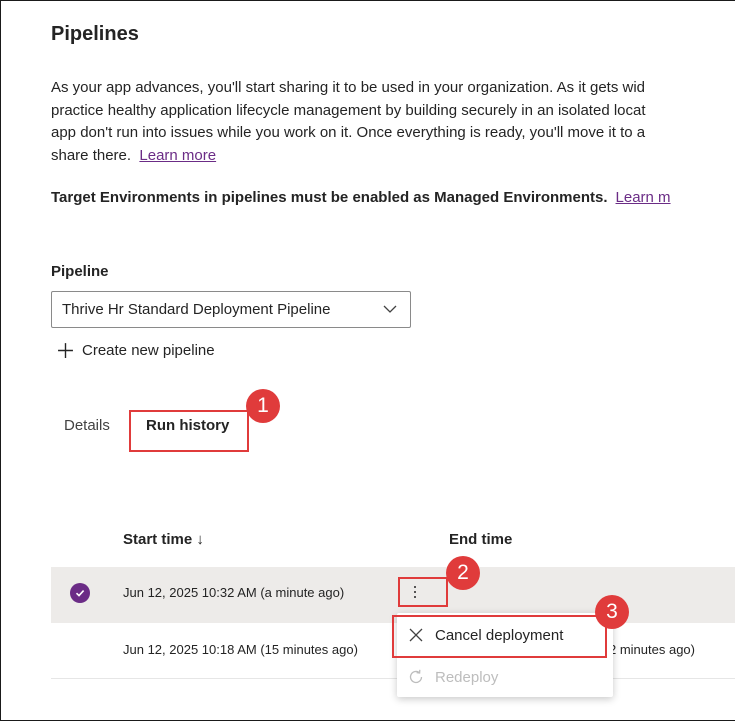  What do you see at coordinates (189, 431) in the screenshot?
I see `highlight-box-run-history` at bounding box center [189, 431].